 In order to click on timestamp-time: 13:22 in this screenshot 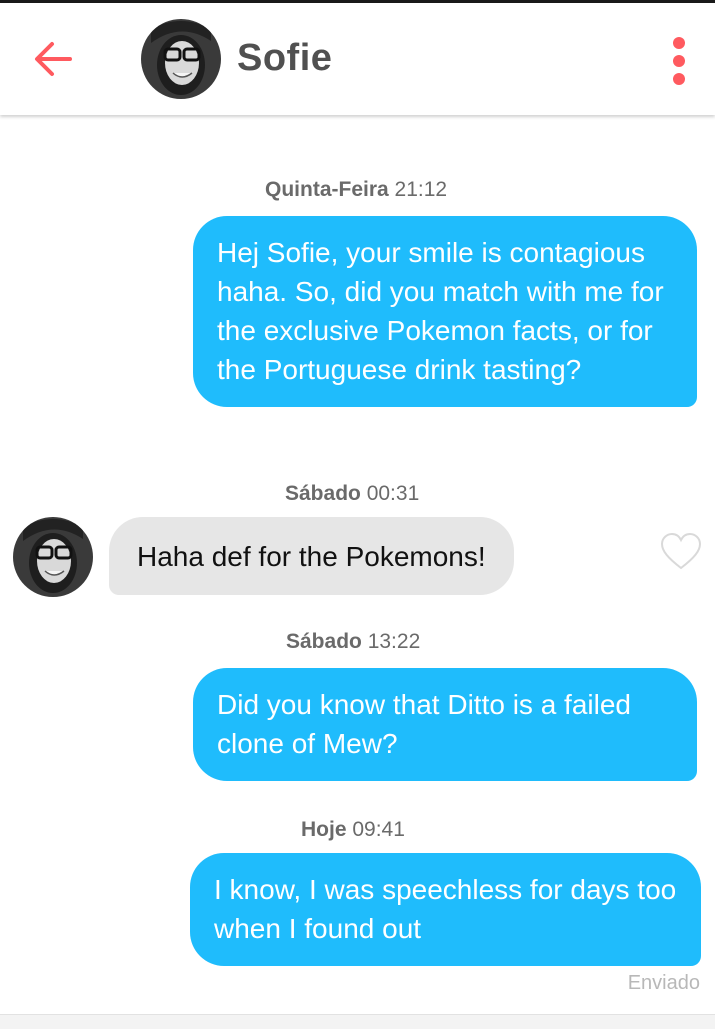, I will do `click(394, 641)`.